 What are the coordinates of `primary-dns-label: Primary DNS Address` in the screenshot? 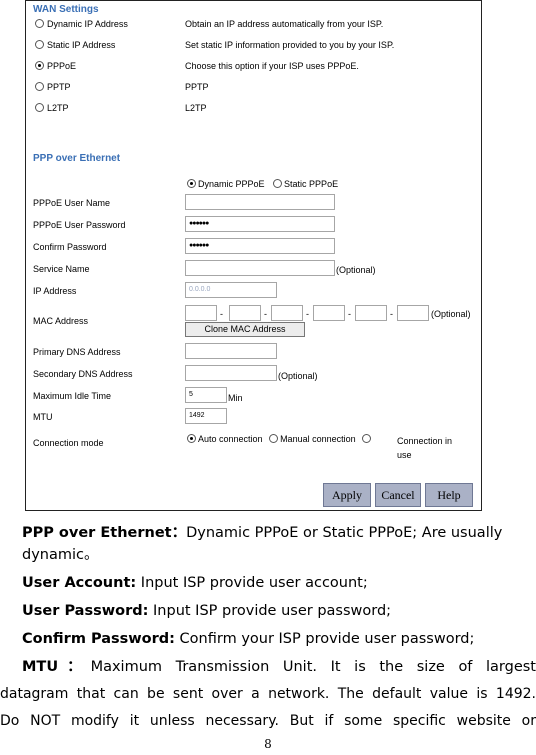 It's located at (77, 352).